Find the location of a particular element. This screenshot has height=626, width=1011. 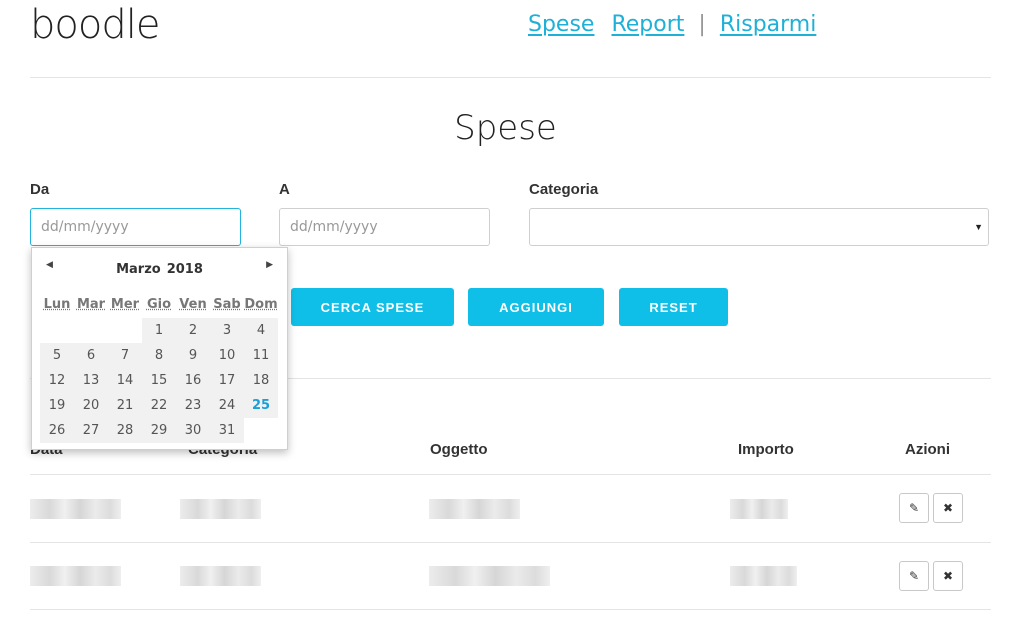

weekday-header: Dom is located at coordinates (261, 304).